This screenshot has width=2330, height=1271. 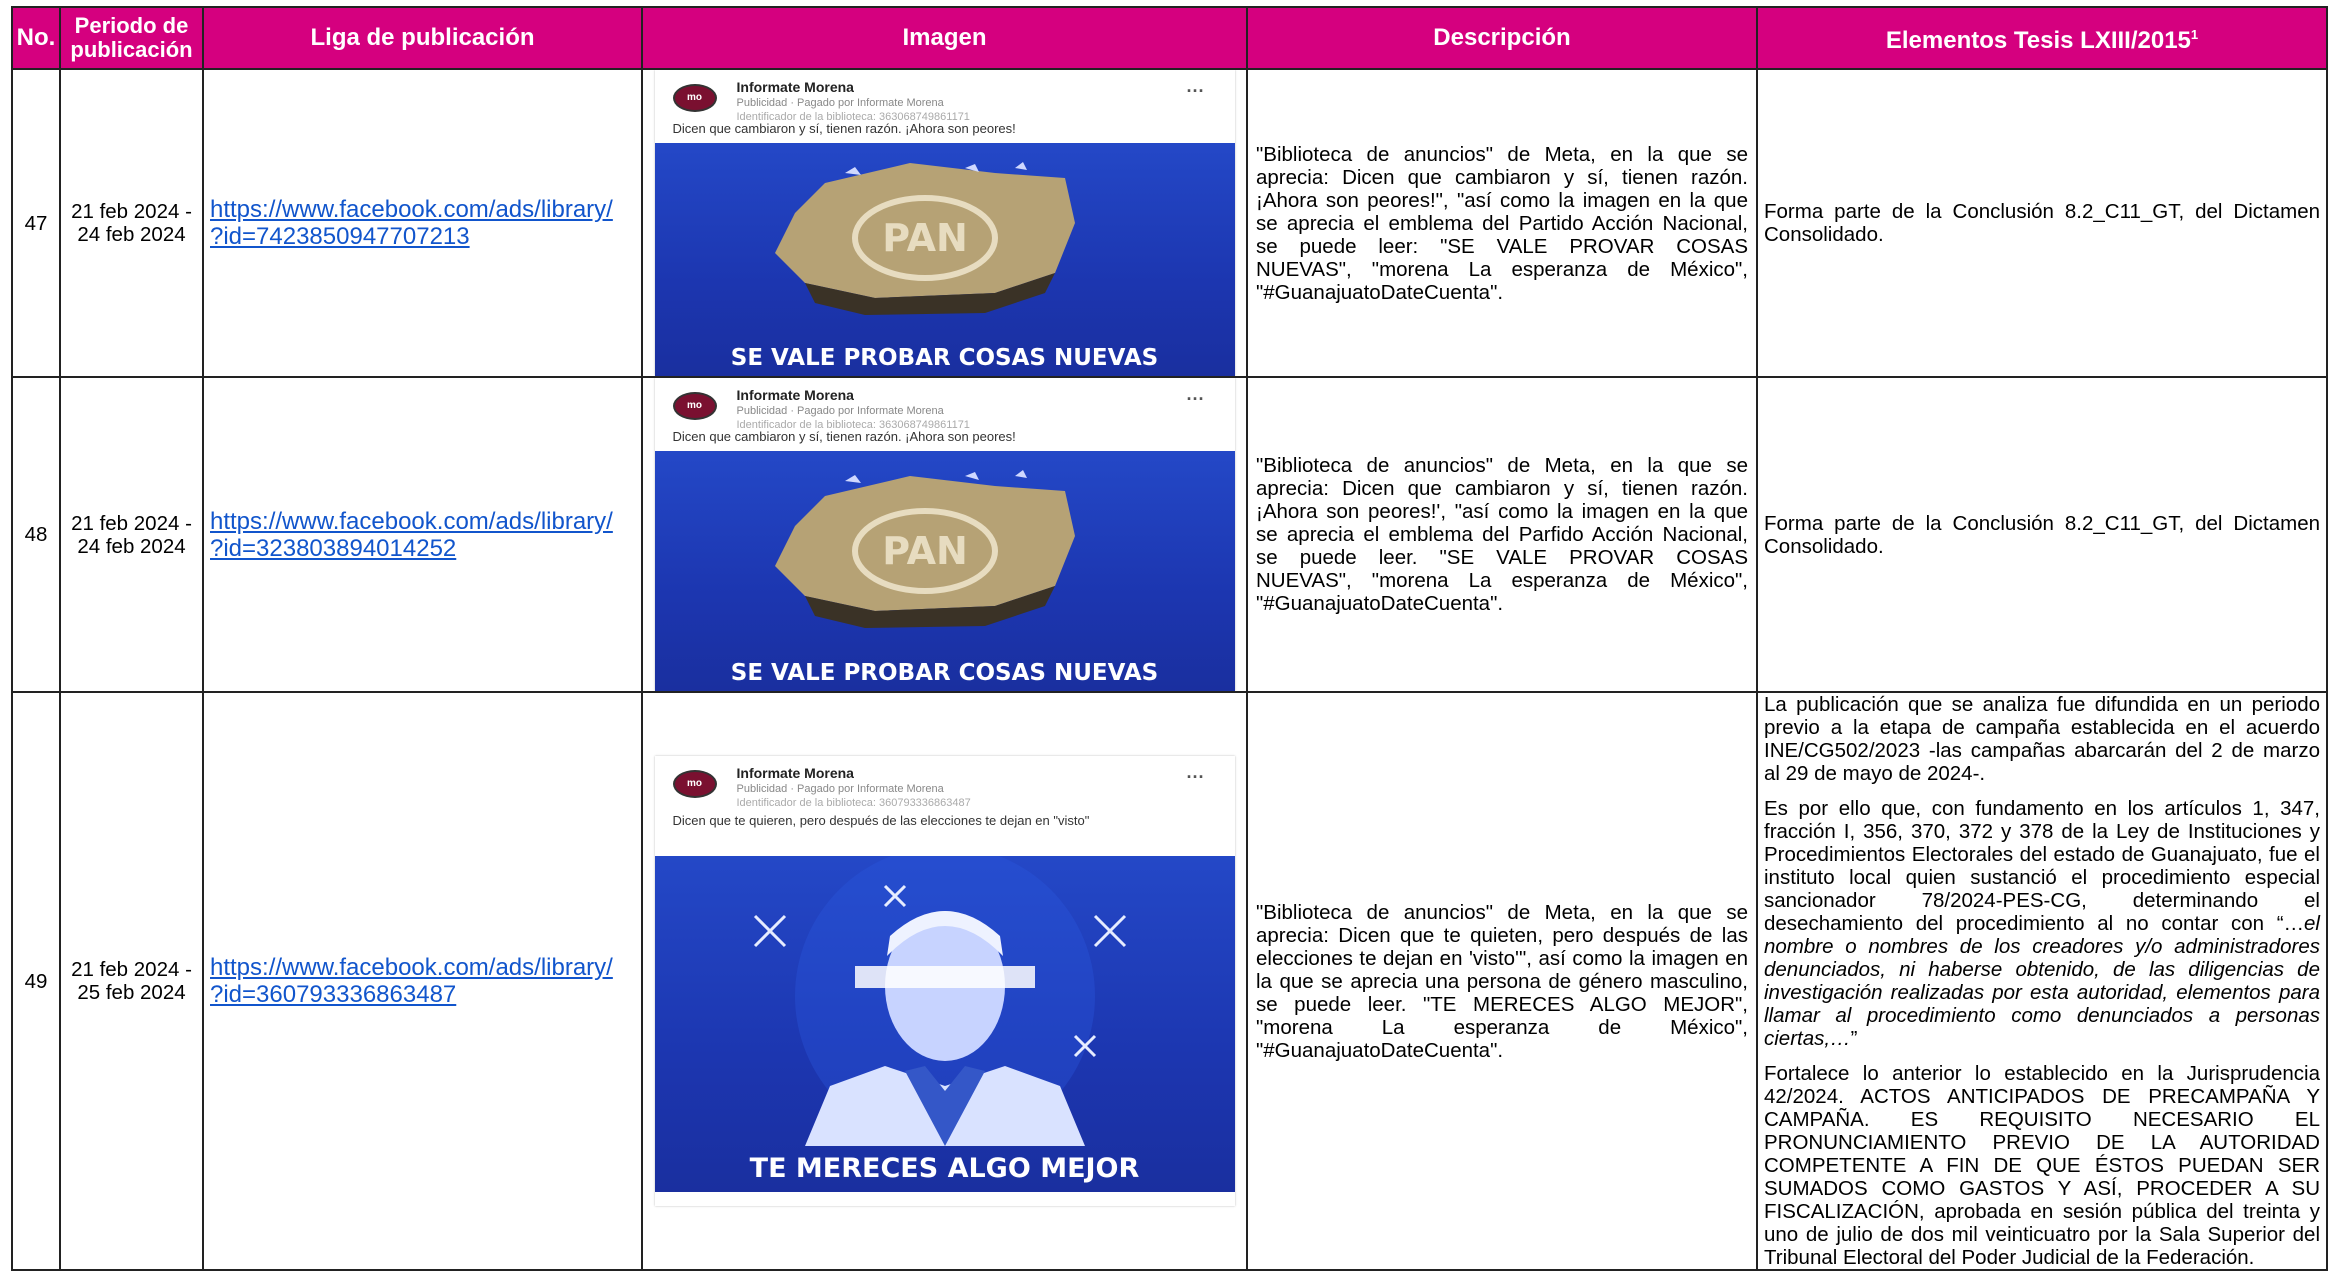 I want to click on period-end: 25 feb 2024, so click(x=131, y=992).